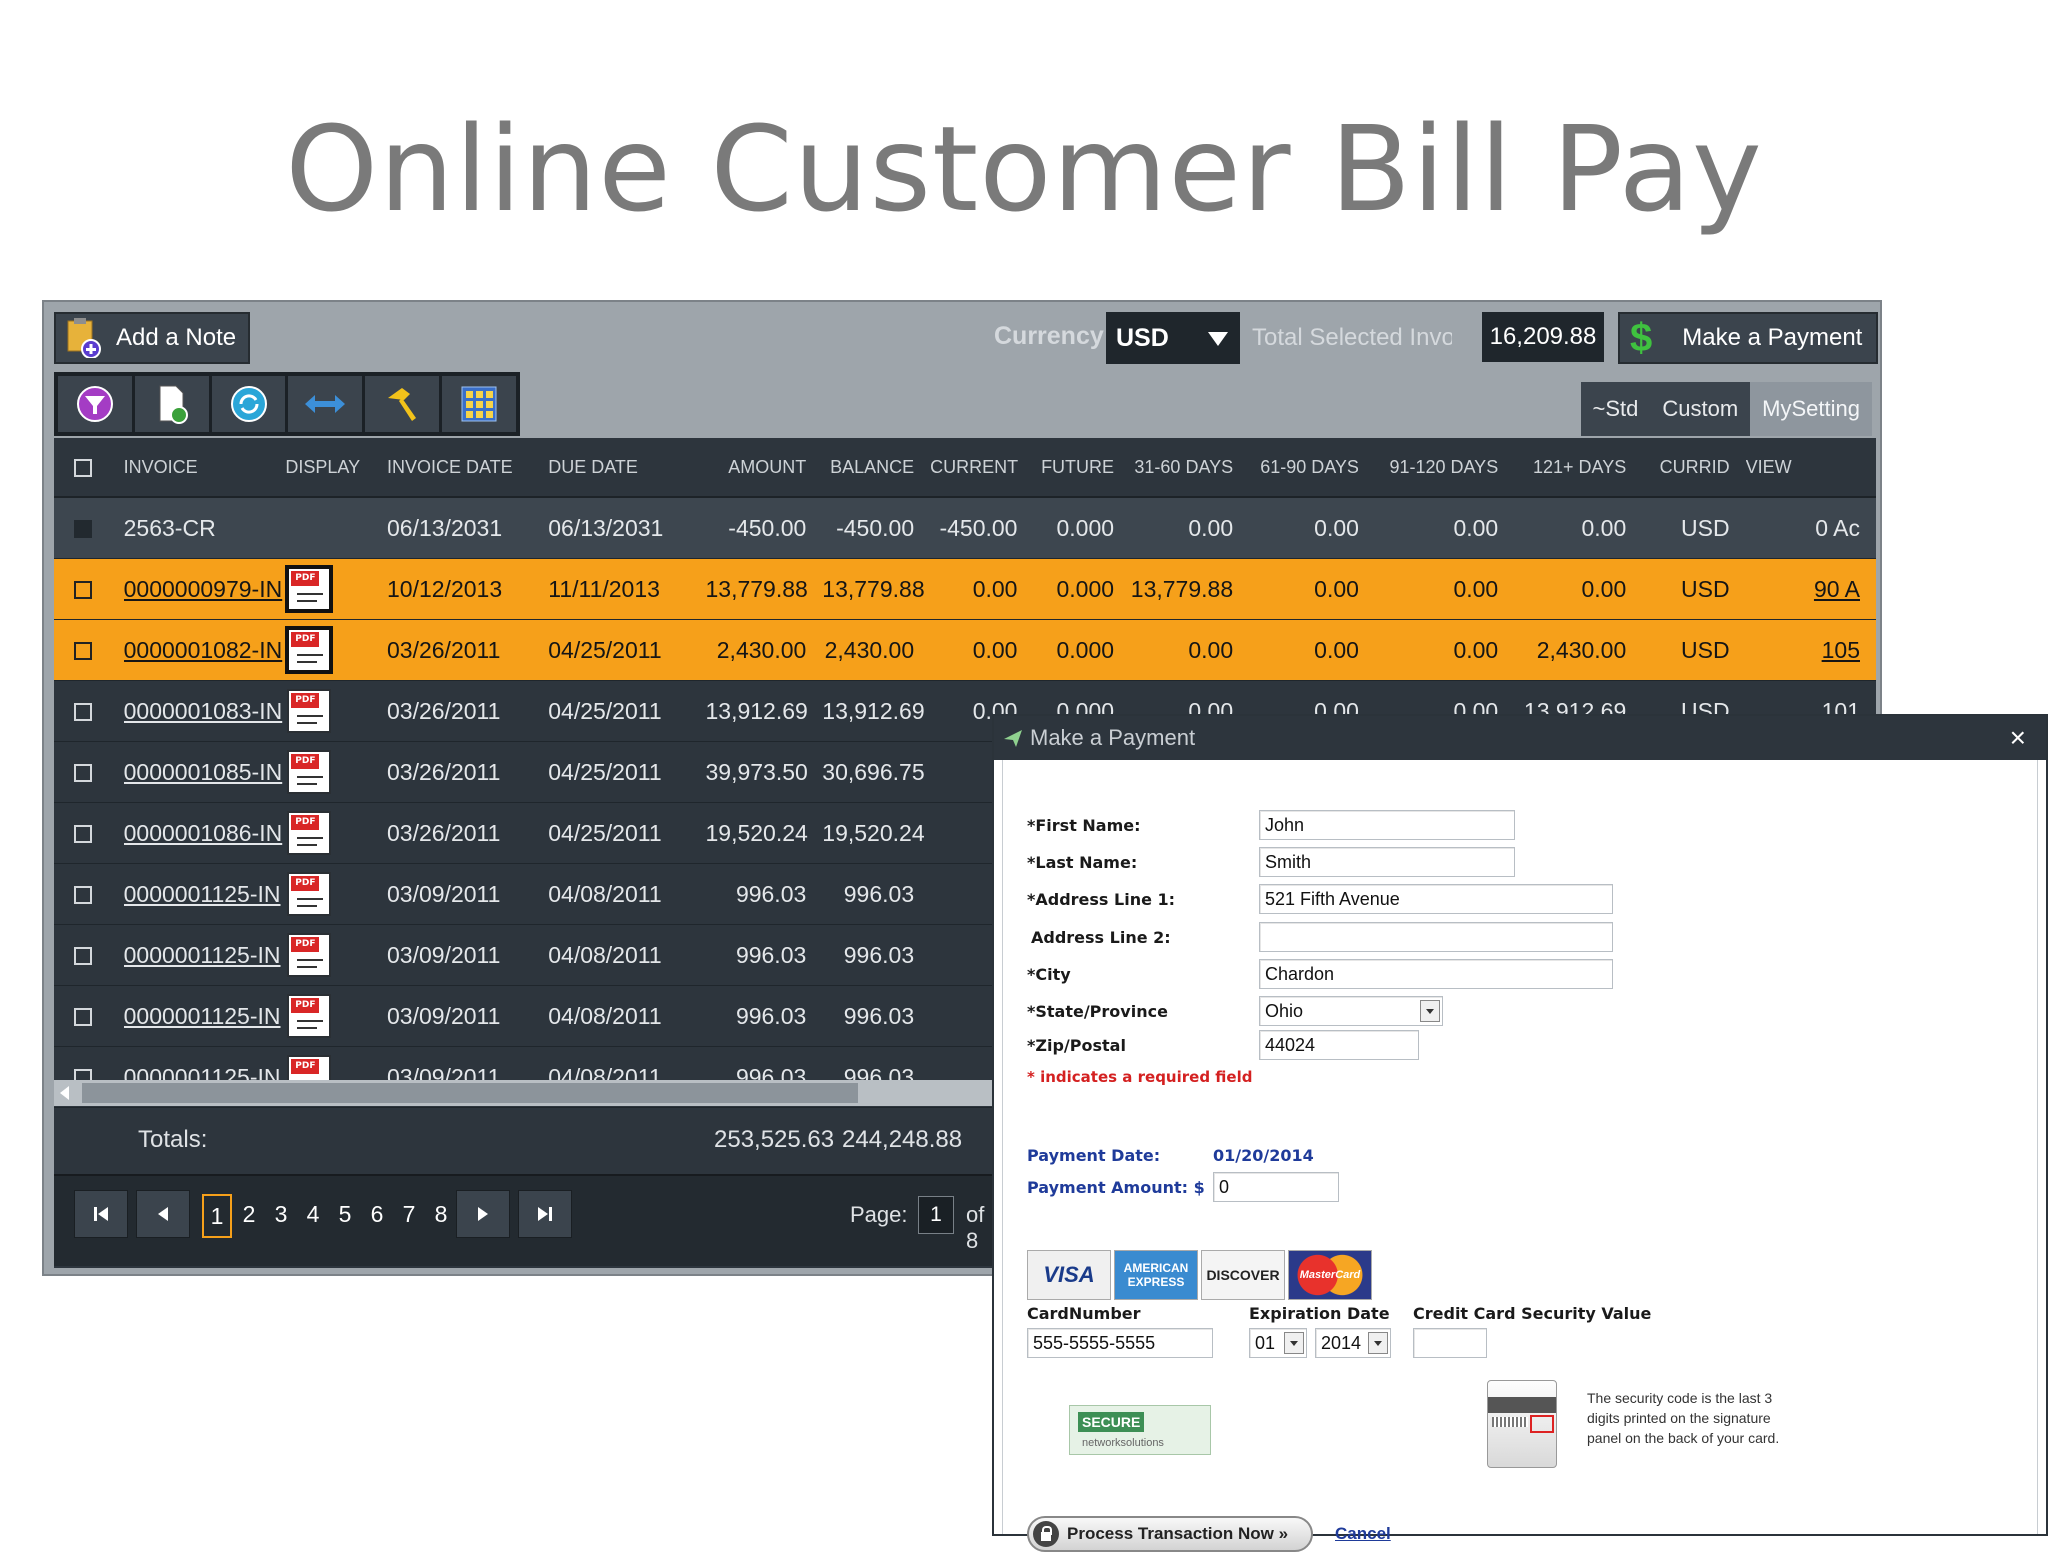  What do you see at coordinates (101, 1214) in the screenshot?
I see `first-page-button` at bounding box center [101, 1214].